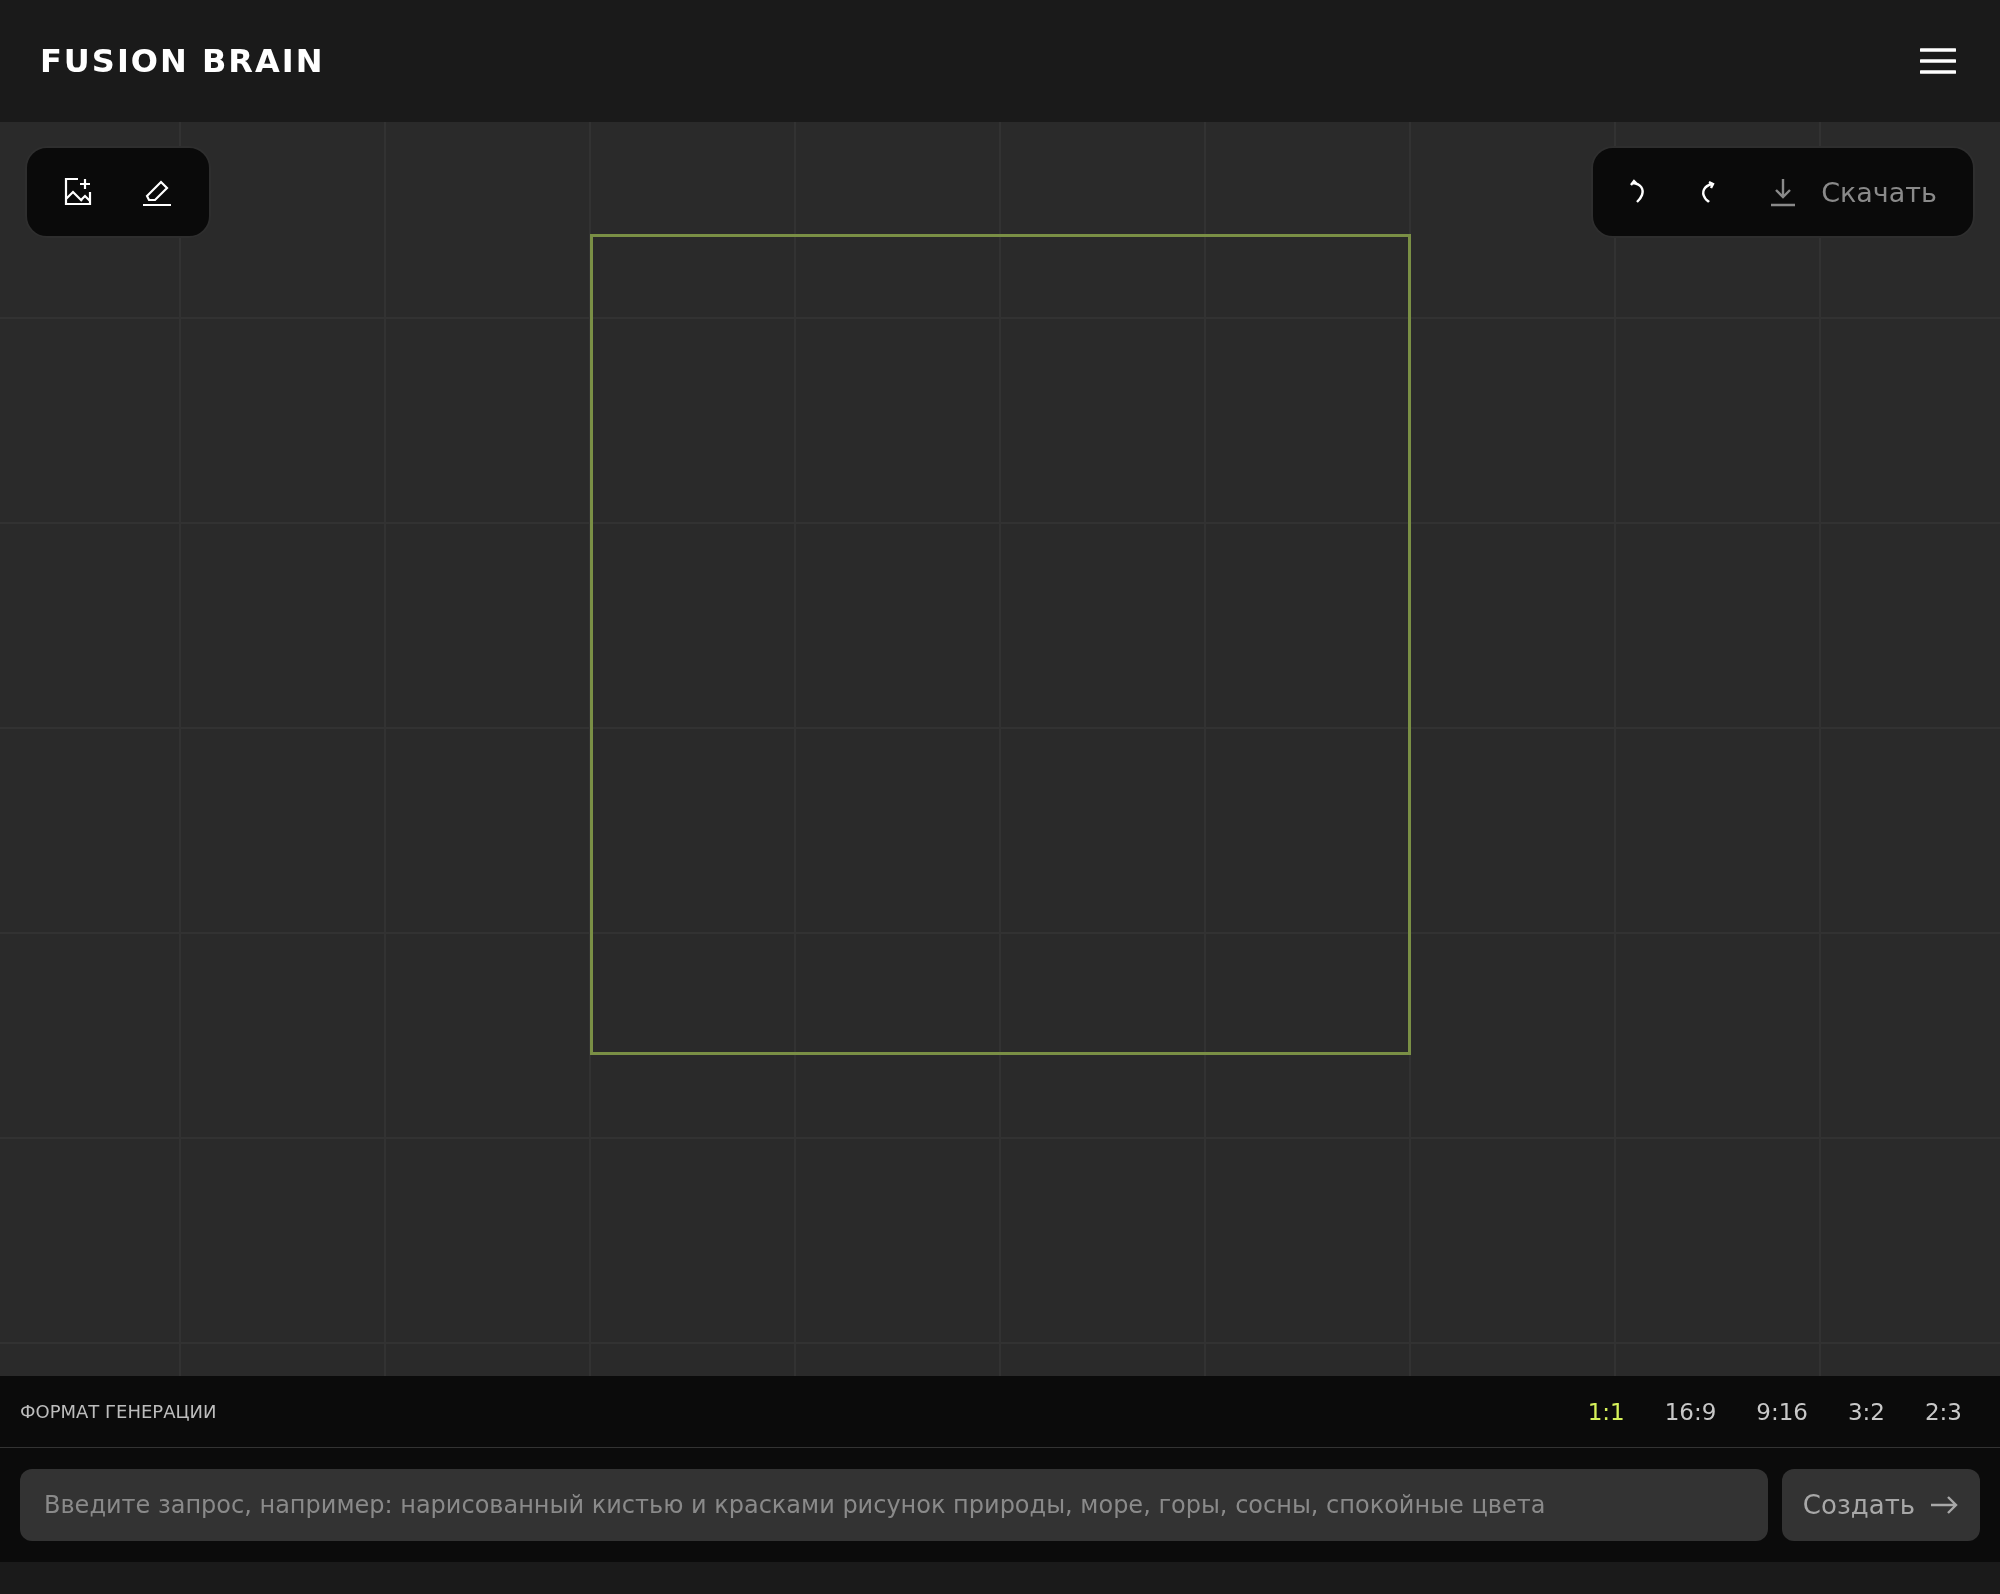 Image resolution: width=2000 pixels, height=1594 pixels. What do you see at coordinates (1783, 192) in the screenshot?
I see `download-icon` at bounding box center [1783, 192].